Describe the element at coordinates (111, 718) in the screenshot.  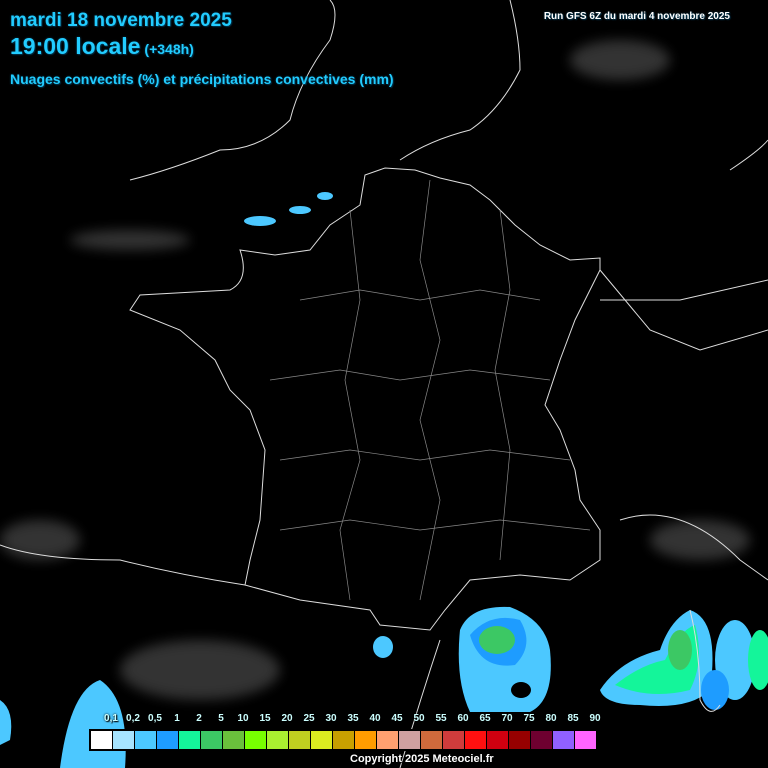
I see `legend-label: 0,1` at that location.